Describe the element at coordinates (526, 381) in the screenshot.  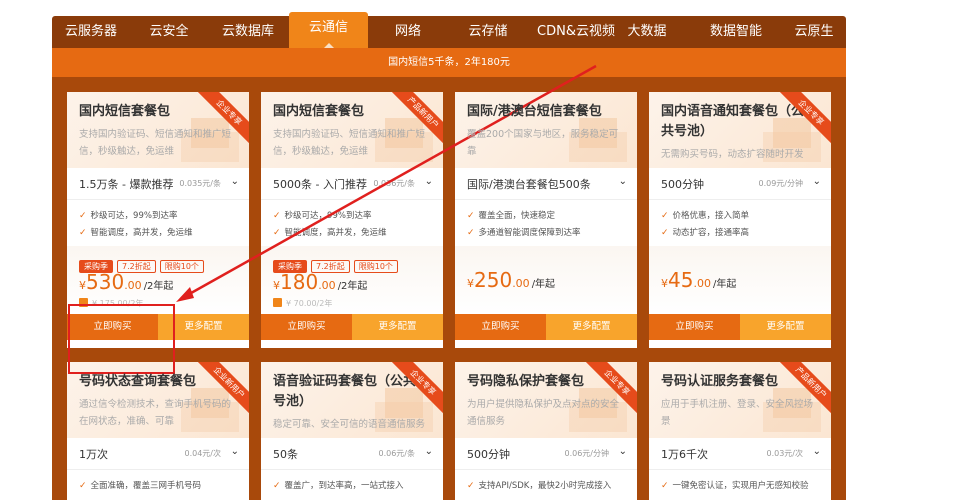
I see `card-title: 号码隐私保护套餐包` at that location.